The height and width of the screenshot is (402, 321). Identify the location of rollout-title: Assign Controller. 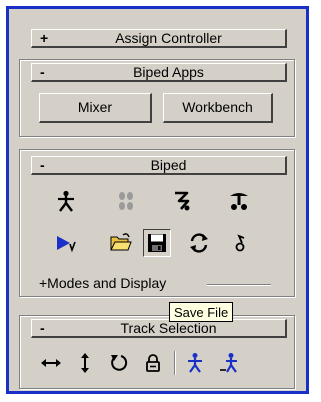
(168, 38).